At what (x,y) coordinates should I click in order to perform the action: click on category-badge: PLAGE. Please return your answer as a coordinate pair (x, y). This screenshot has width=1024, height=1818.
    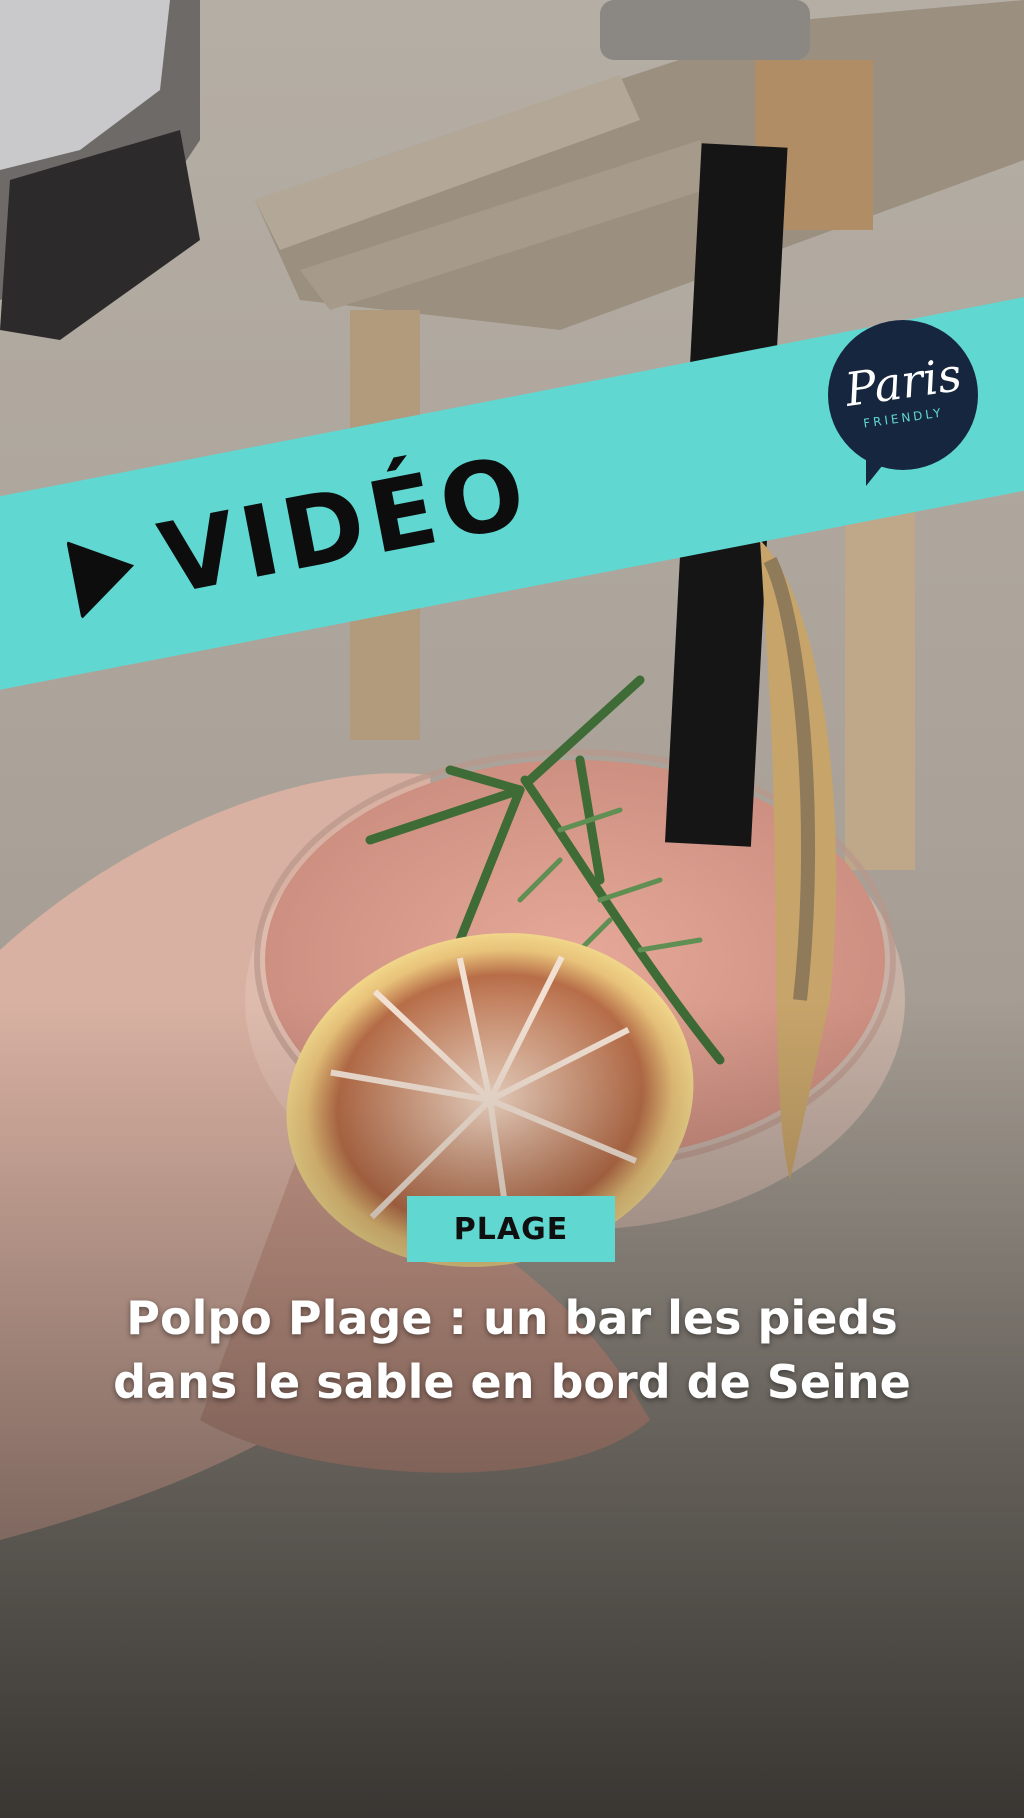
    Looking at the image, I should click on (511, 1229).